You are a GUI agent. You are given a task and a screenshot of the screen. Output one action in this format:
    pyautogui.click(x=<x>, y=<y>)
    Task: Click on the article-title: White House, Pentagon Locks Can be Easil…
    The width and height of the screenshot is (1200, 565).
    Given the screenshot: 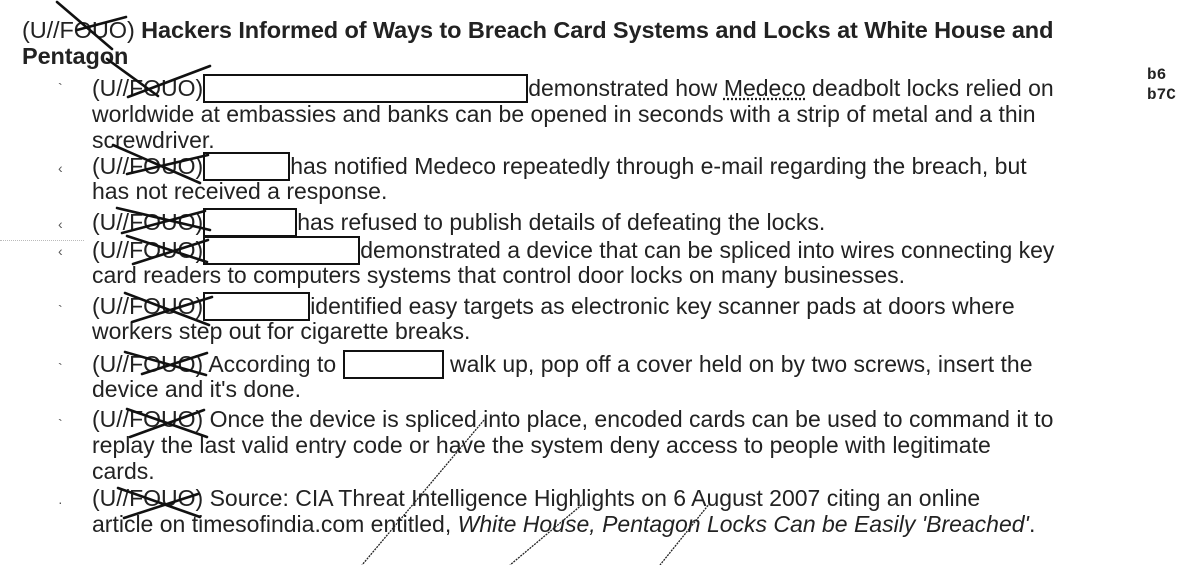 What is the action you would take?
    pyautogui.click(x=743, y=524)
    